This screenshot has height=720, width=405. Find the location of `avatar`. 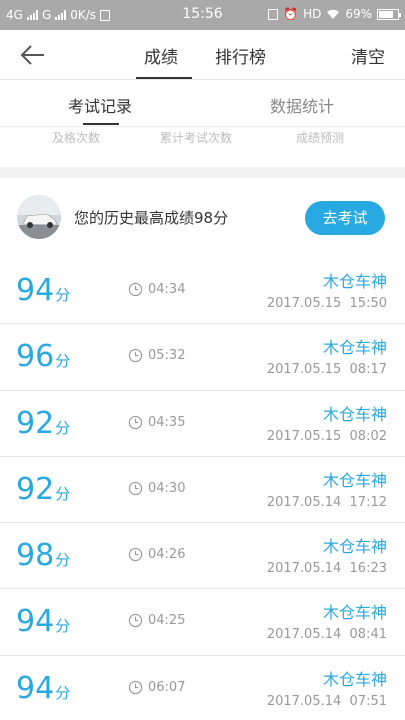

avatar is located at coordinates (39, 217).